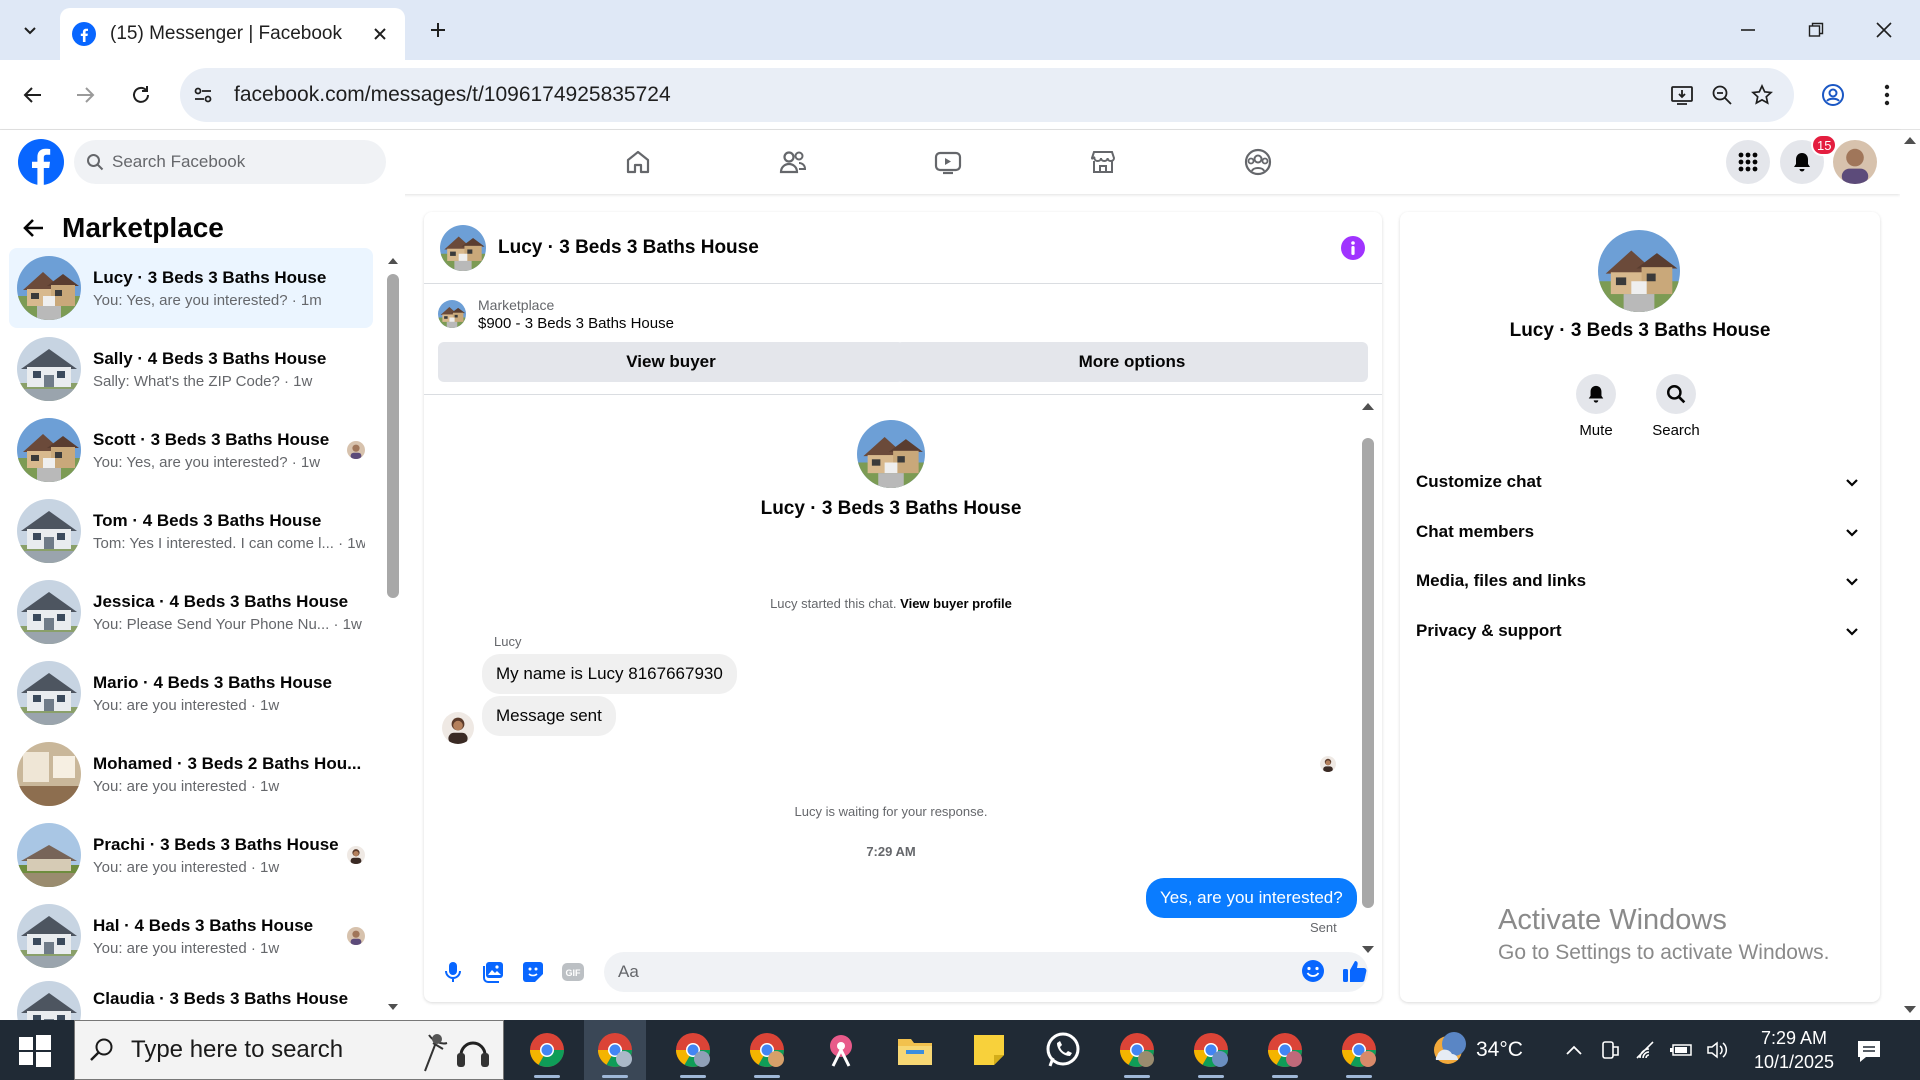 This screenshot has width=1920, height=1080. What do you see at coordinates (1368, 673) in the screenshot?
I see `chat-scroll-thumb` at bounding box center [1368, 673].